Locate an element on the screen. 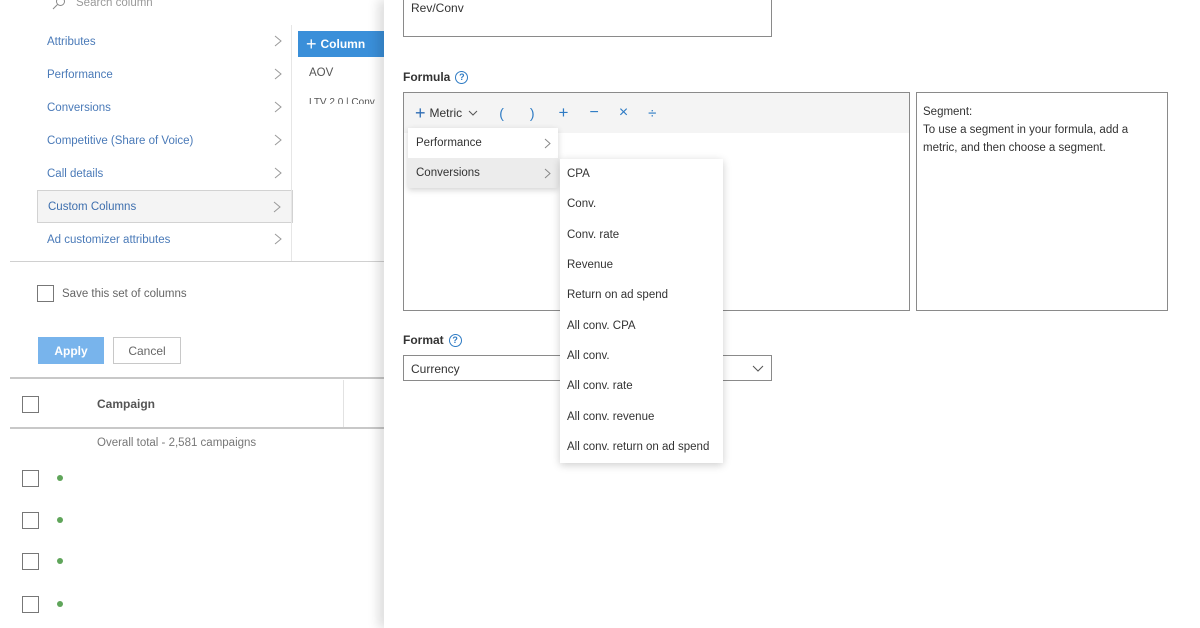 This screenshot has width=1200, height=628. category-label: Custom Columns is located at coordinates (92, 206).